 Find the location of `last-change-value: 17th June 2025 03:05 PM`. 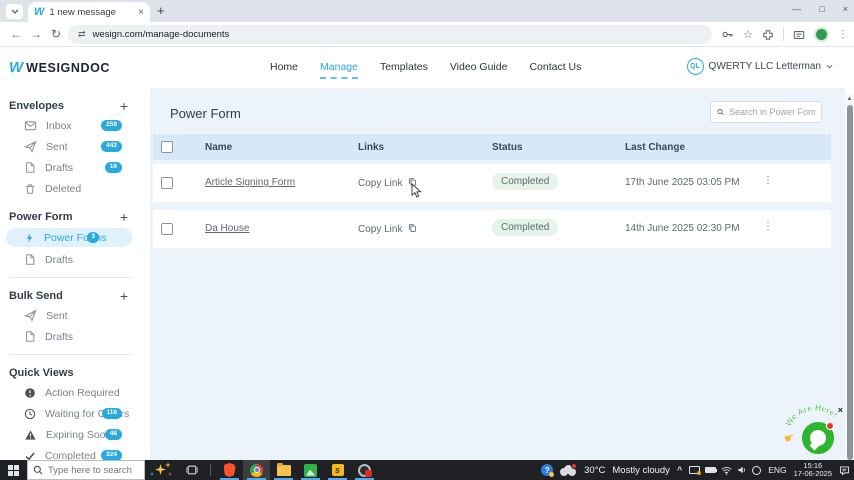

last-change-value: 17th June 2025 03:05 PM is located at coordinates (682, 182).